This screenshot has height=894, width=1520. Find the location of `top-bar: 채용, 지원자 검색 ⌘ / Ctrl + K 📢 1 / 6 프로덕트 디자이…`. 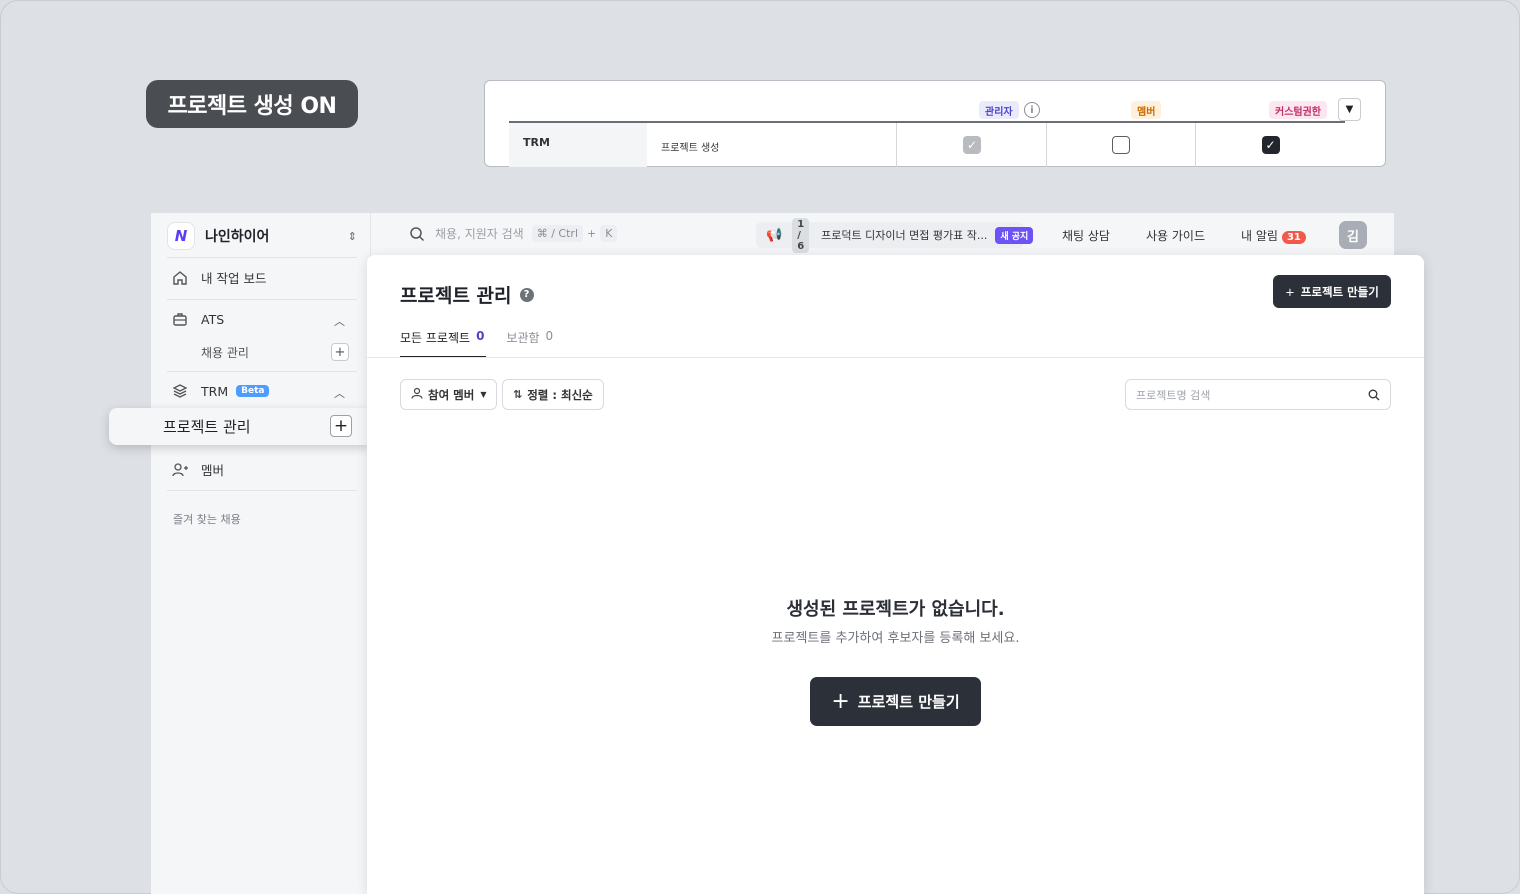

top-bar: 채용, 지원자 검색 ⌘ / Ctrl + K 📢 1 / 6 프로덕트 디자이… is located at coordinates (882, 235).